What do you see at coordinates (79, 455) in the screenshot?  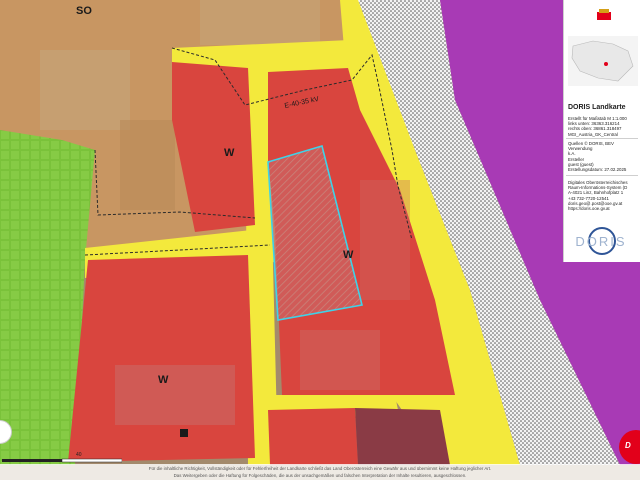 I see `scale-label: 40` at bounding box center [79, 455].